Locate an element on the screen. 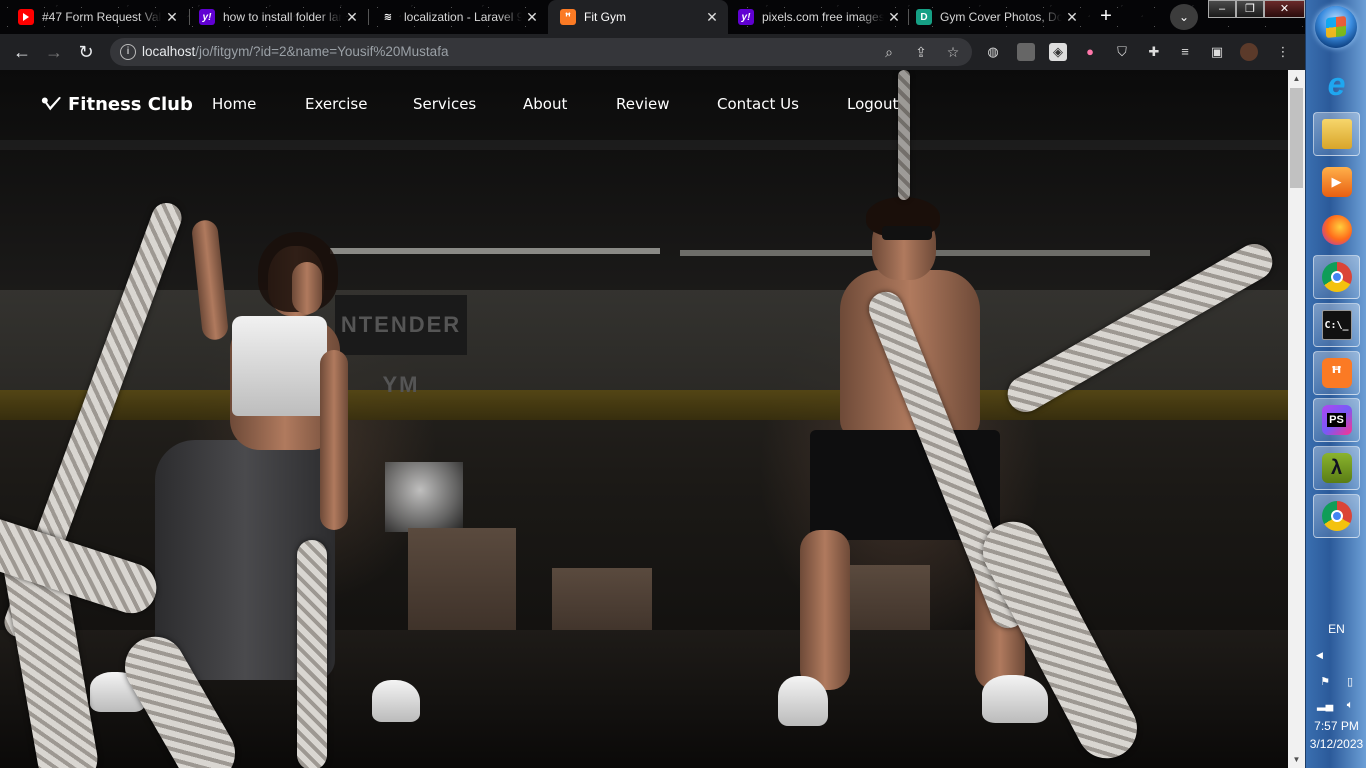  tab-title: Gym Cover Photos, Download is located at coordinates (1001, 17).